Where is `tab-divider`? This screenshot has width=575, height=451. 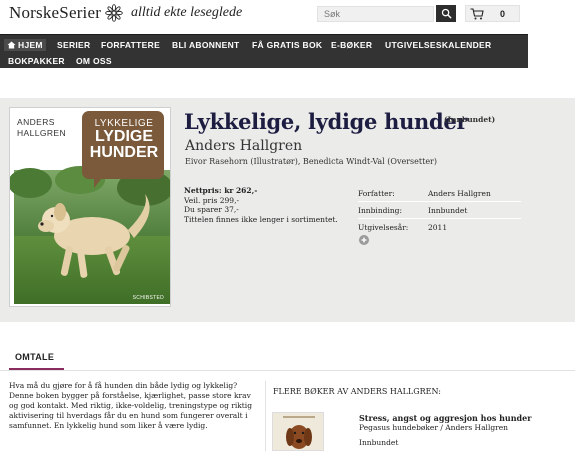
tab-divider is located at coordinates (287, 370).